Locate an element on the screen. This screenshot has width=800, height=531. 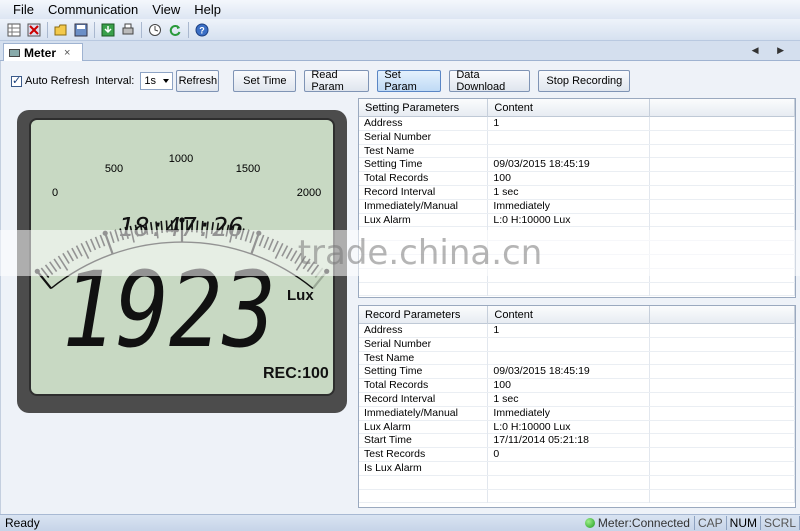
save-icon is located at coordinates (81, 30).